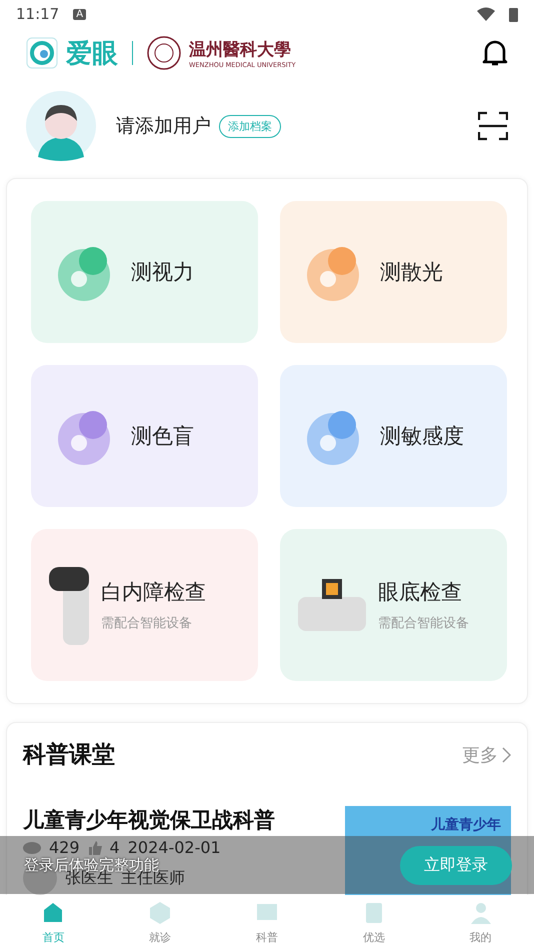 The image size is (534, 950). Describe the element at coordinates (153, 592) in the screenshot. I see `tile-label: 白内障检查` at that location.